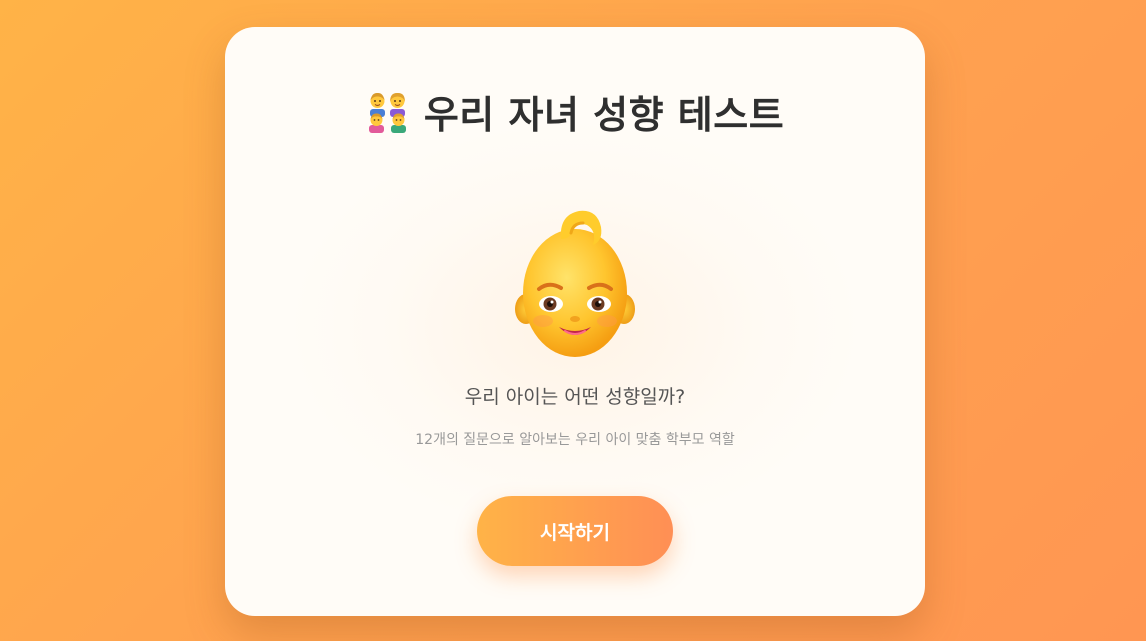 The image size is (1146, 641). I want to click on intro-question: 우리 아이는 어떤 성향일까?, so click(575, 397).